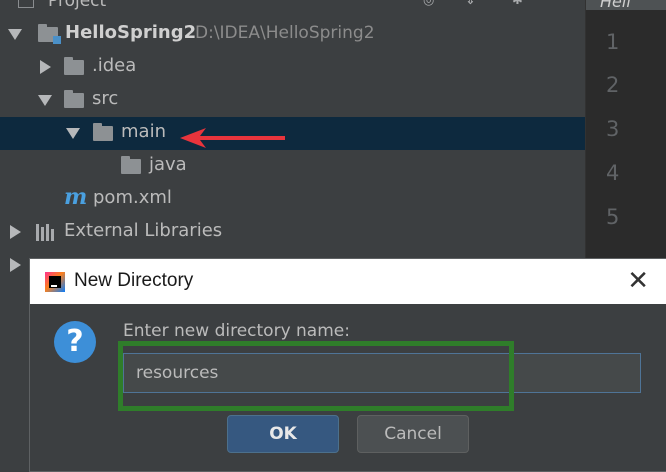 Image resolution: width=666 pixels, height=472 pixels. Describe the element at coordinates (132, 197) in the screenshot. I see `tree-item-label: pom.xml` at that location.